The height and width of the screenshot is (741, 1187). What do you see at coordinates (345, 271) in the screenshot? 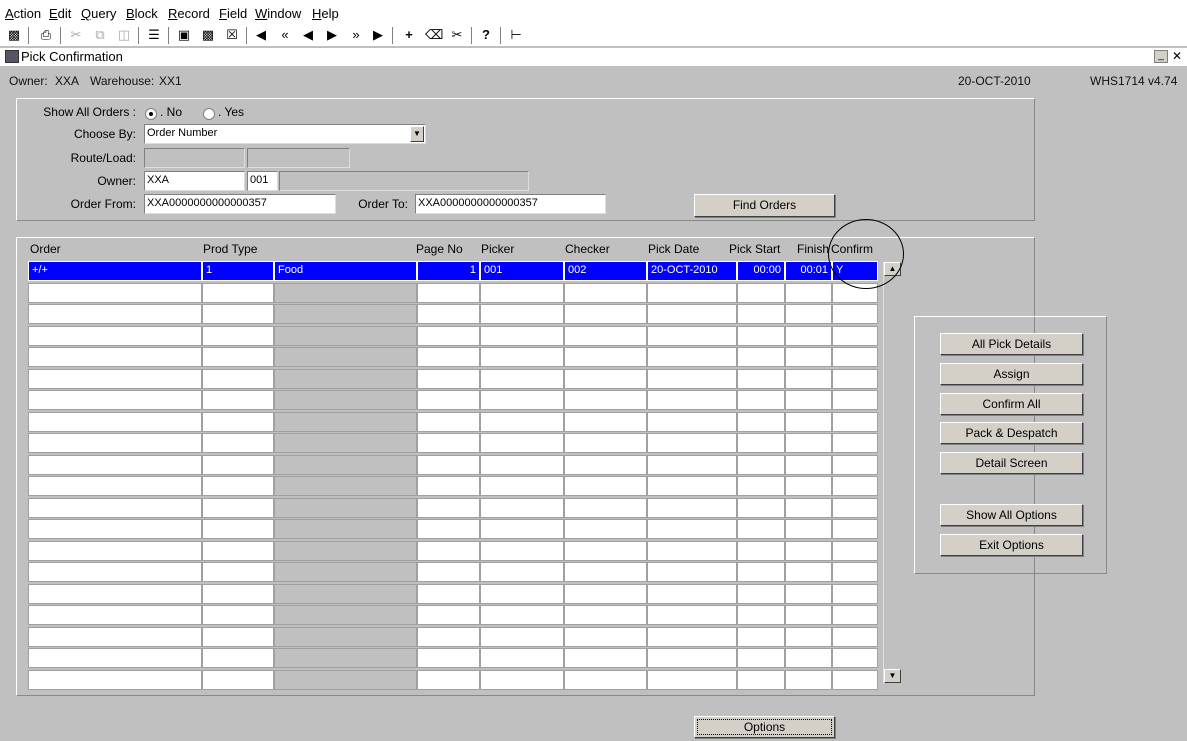
I see `cell-prod-type-desc: Food` at bounding box center [345, 271].